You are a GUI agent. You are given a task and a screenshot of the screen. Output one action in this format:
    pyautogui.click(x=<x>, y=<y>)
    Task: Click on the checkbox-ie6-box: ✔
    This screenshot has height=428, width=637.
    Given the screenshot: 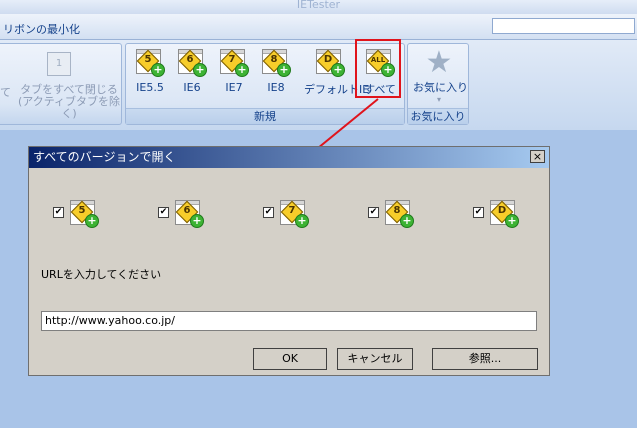 What is the action you would take?
    pyautogui.click(x=163, y=212)
    